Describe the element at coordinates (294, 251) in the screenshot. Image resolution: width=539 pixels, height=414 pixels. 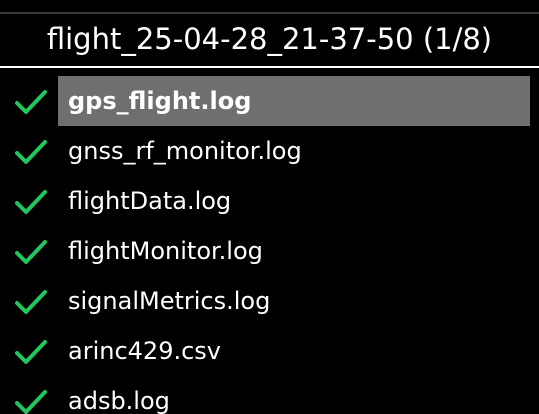
I see `file-label-box: flightMonitor.log` at that location.